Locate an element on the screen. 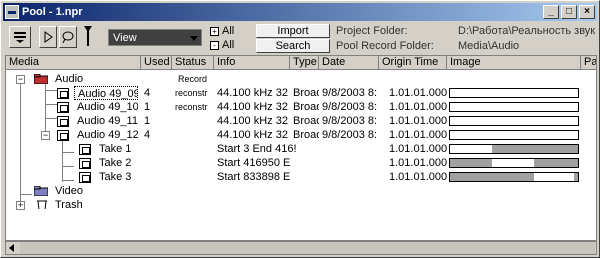 The height and width of the screenshot is (258, 600). horizontal-scrollbar is located at coordinates (301, 248).